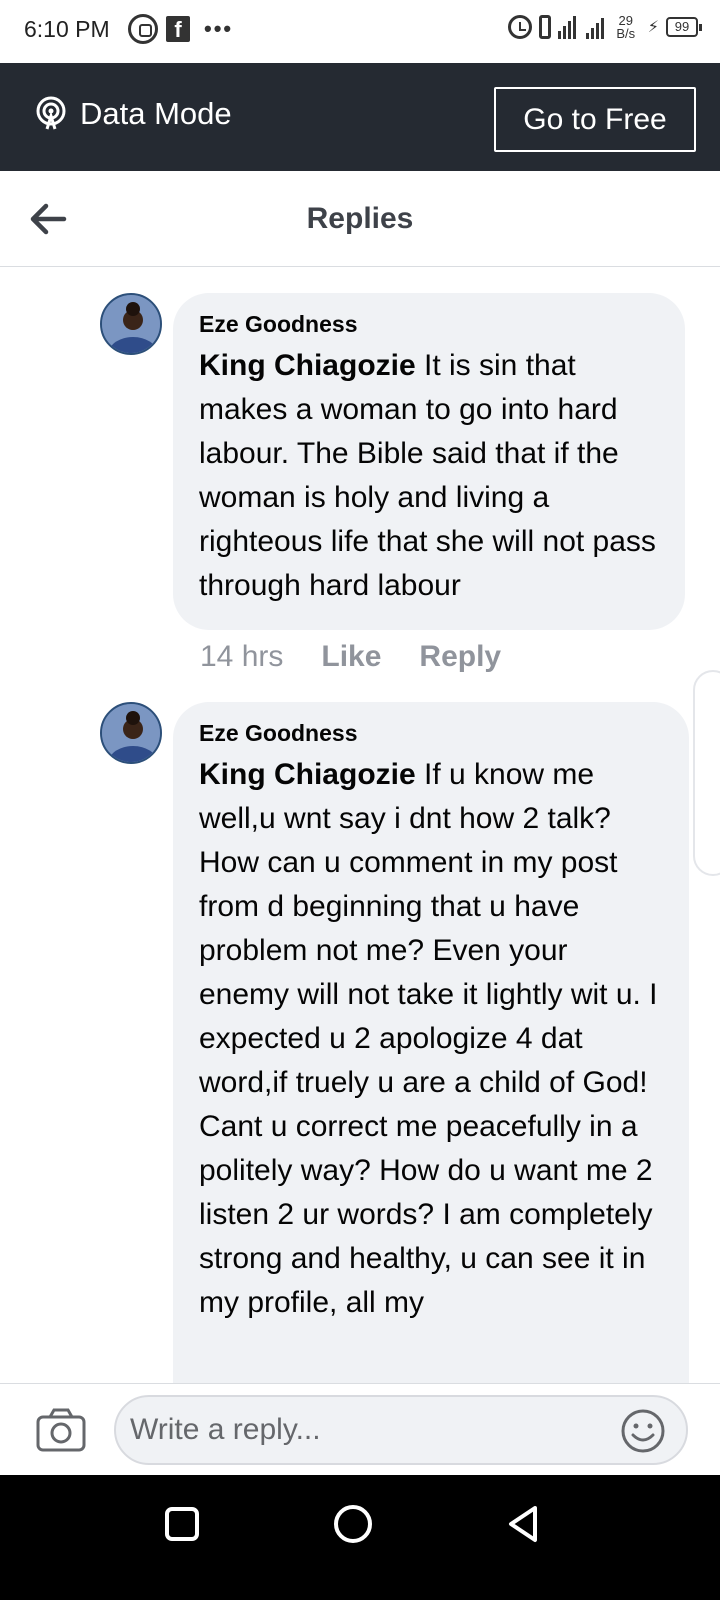 Image resolution: width=720 pixels, height=1600 pixels. I want to click on camera-icon, so click(61, 1430).